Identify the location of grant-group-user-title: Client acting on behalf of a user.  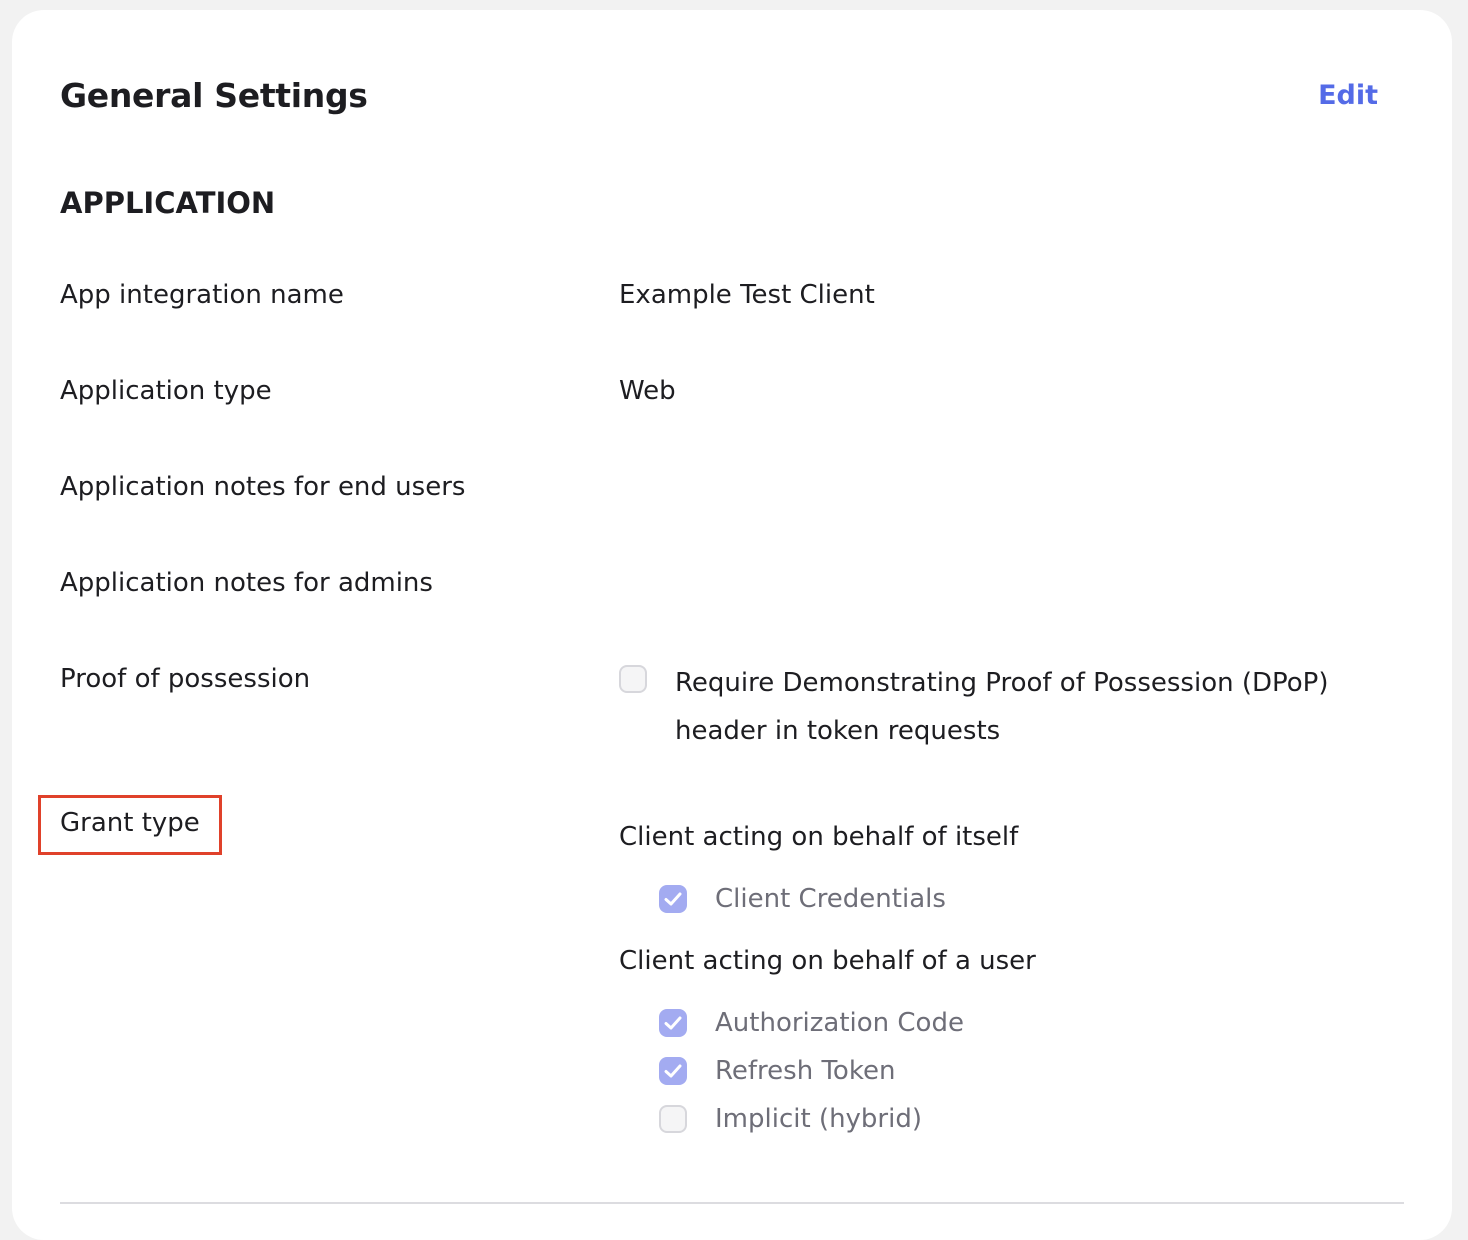
(827, 961).